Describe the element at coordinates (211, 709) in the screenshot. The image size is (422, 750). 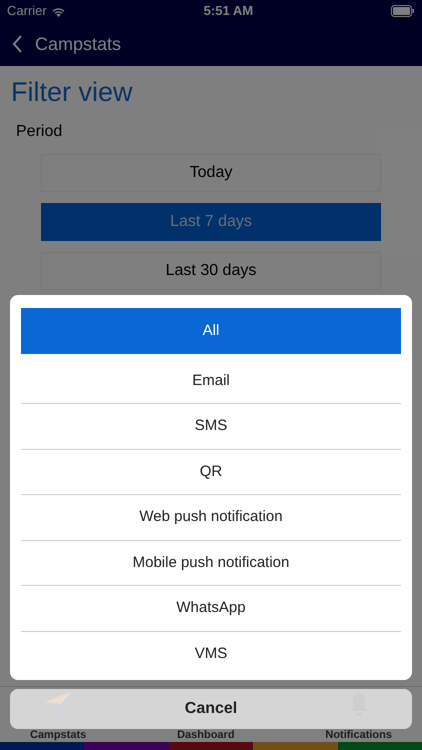
I see `cancel-button: Cancel` at that location.